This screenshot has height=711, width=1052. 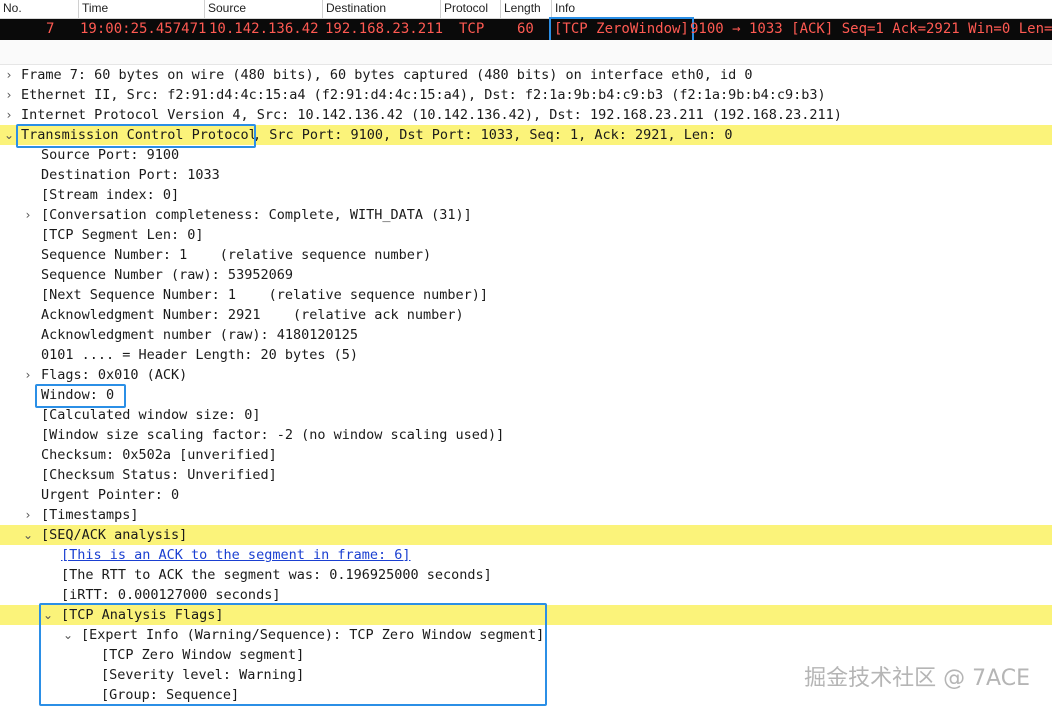 What do you see at coordinates (471, 9) in the screenshot?
I see `column-protocol: Protocol` at bounding box center [471, 9].